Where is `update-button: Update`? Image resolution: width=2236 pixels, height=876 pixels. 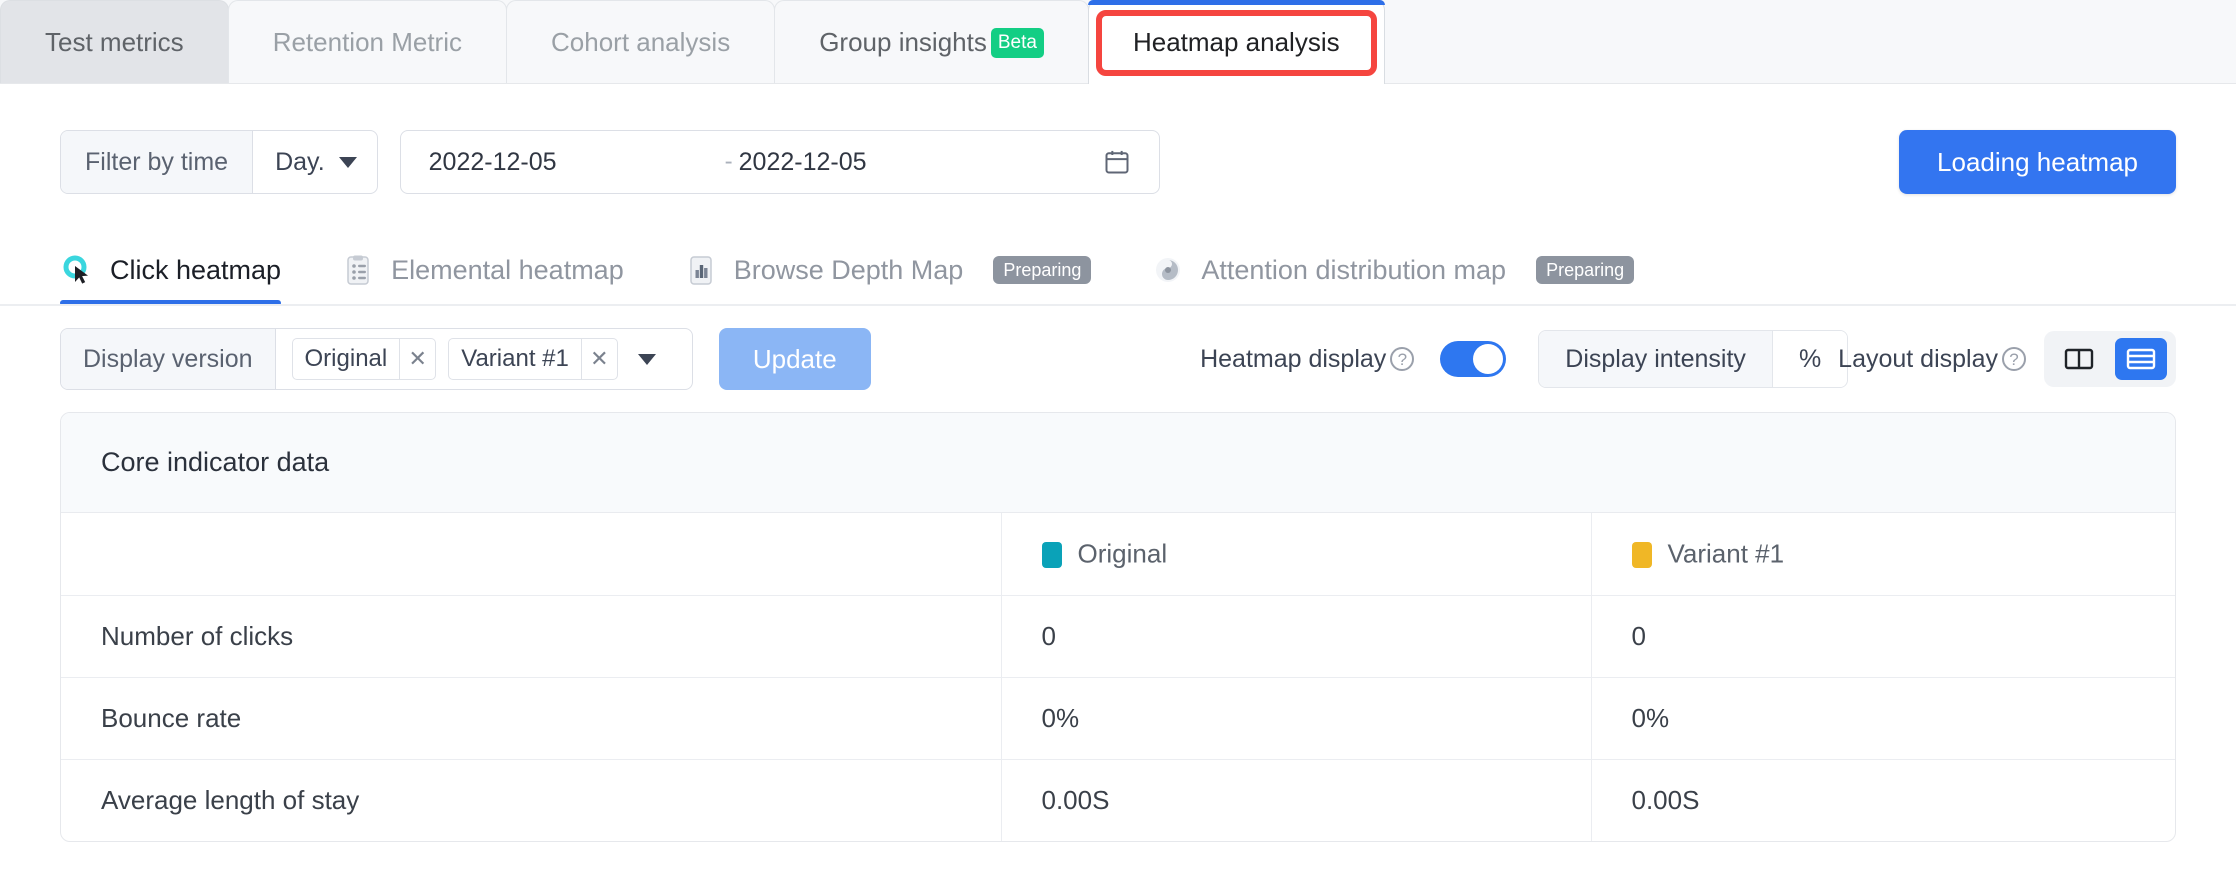 update-button: Update is located at coordinates (794, 359).